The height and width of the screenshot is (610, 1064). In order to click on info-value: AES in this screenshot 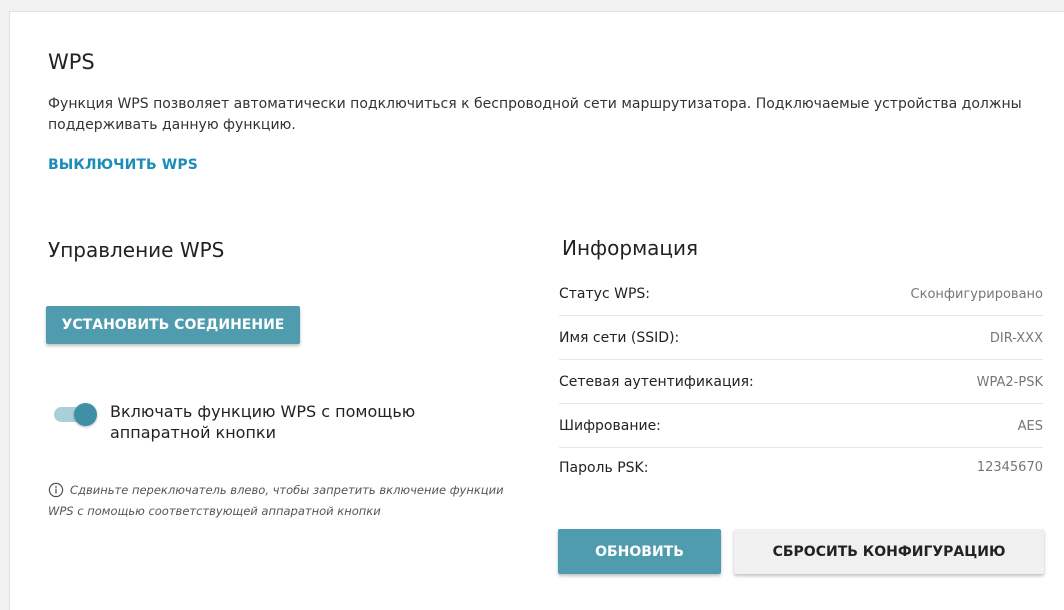, I will do `click(1030, 426)`.